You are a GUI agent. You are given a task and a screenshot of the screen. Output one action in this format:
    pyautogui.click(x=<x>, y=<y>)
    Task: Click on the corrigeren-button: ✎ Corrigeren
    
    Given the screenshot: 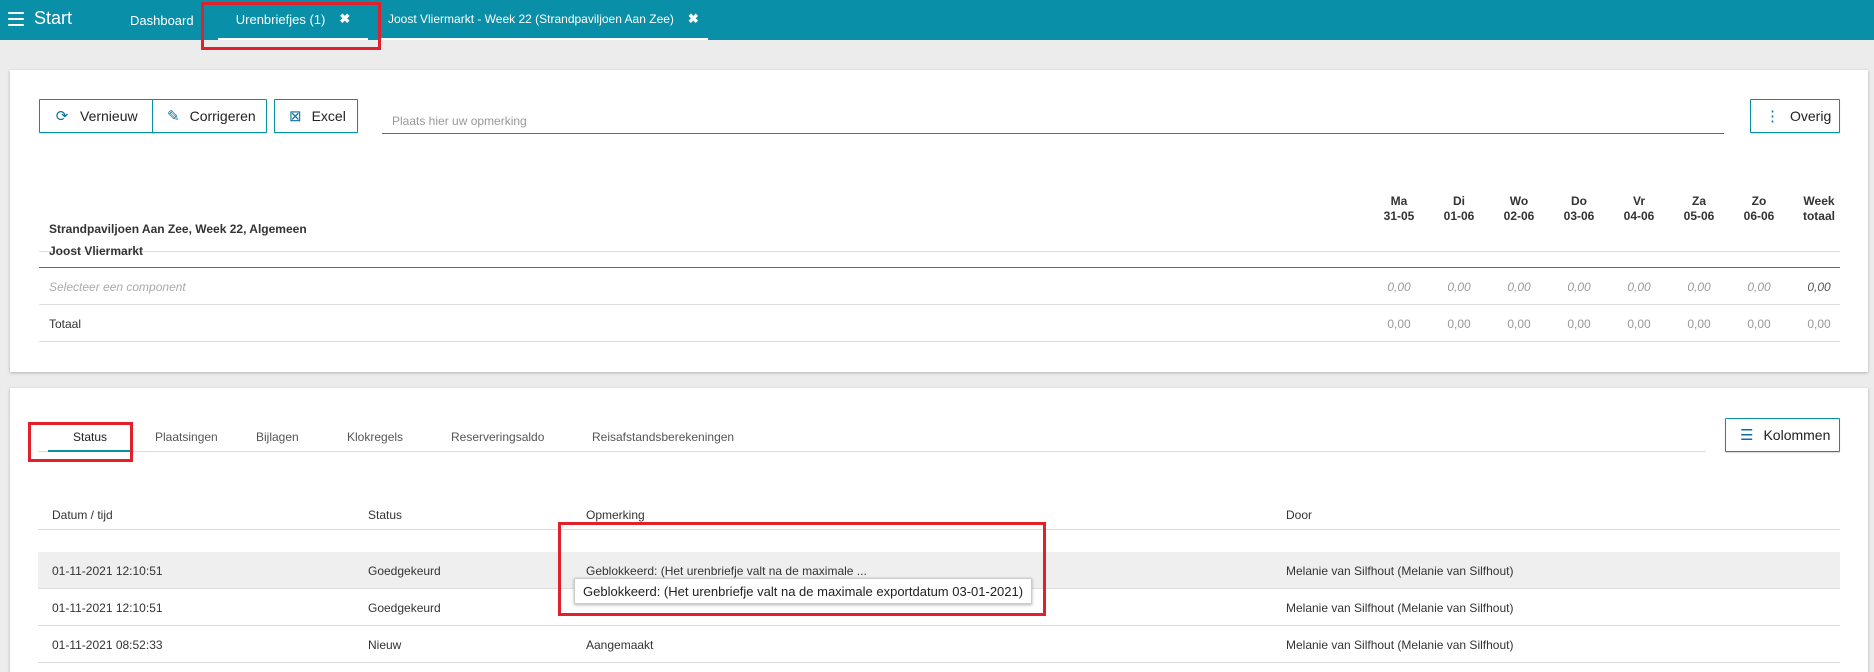 What is the action you would take?
    pyautogui.click(x=209, y=116)
    